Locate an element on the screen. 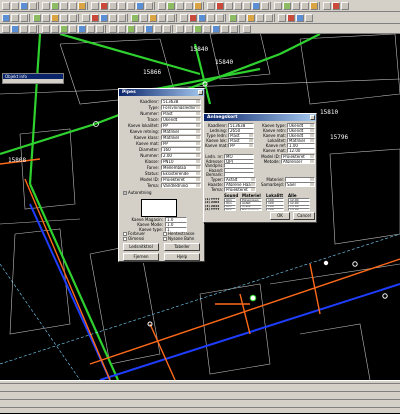 The image size is (400, 414). pipe-field-dropdown: Plast is located at coordinates (181, 113).